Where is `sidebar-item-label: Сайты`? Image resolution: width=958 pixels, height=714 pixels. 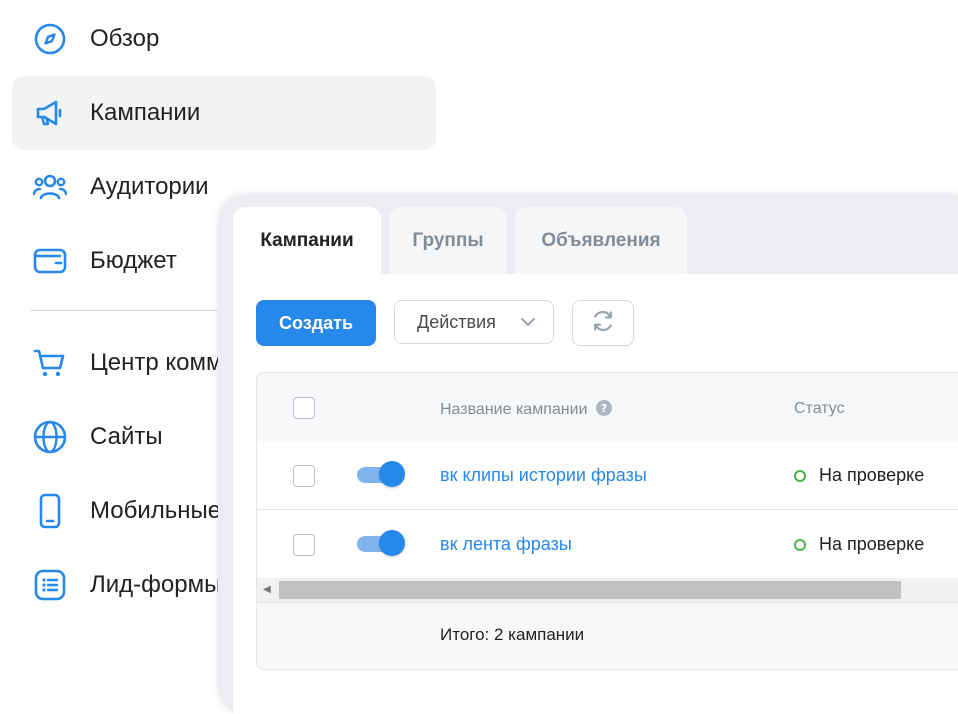
sidebar-item-label: Сайты is located at coordinates (126, 436).